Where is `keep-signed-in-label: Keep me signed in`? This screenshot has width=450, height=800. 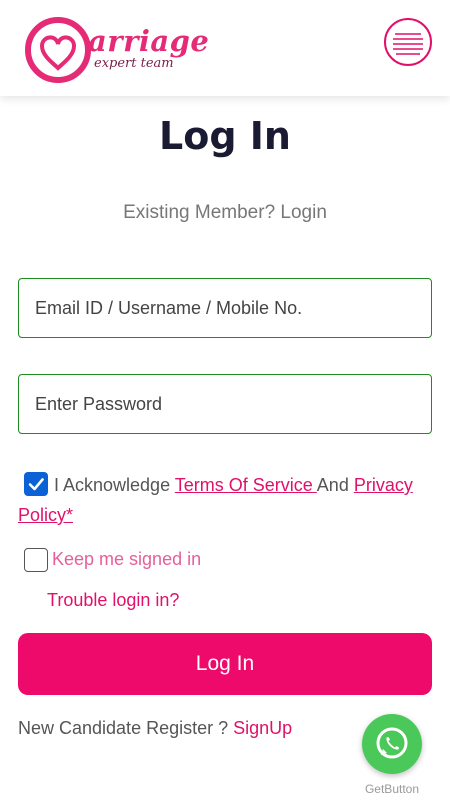
keep-signed-in-label: Keep me signed in is located at coordinates (126, 559).